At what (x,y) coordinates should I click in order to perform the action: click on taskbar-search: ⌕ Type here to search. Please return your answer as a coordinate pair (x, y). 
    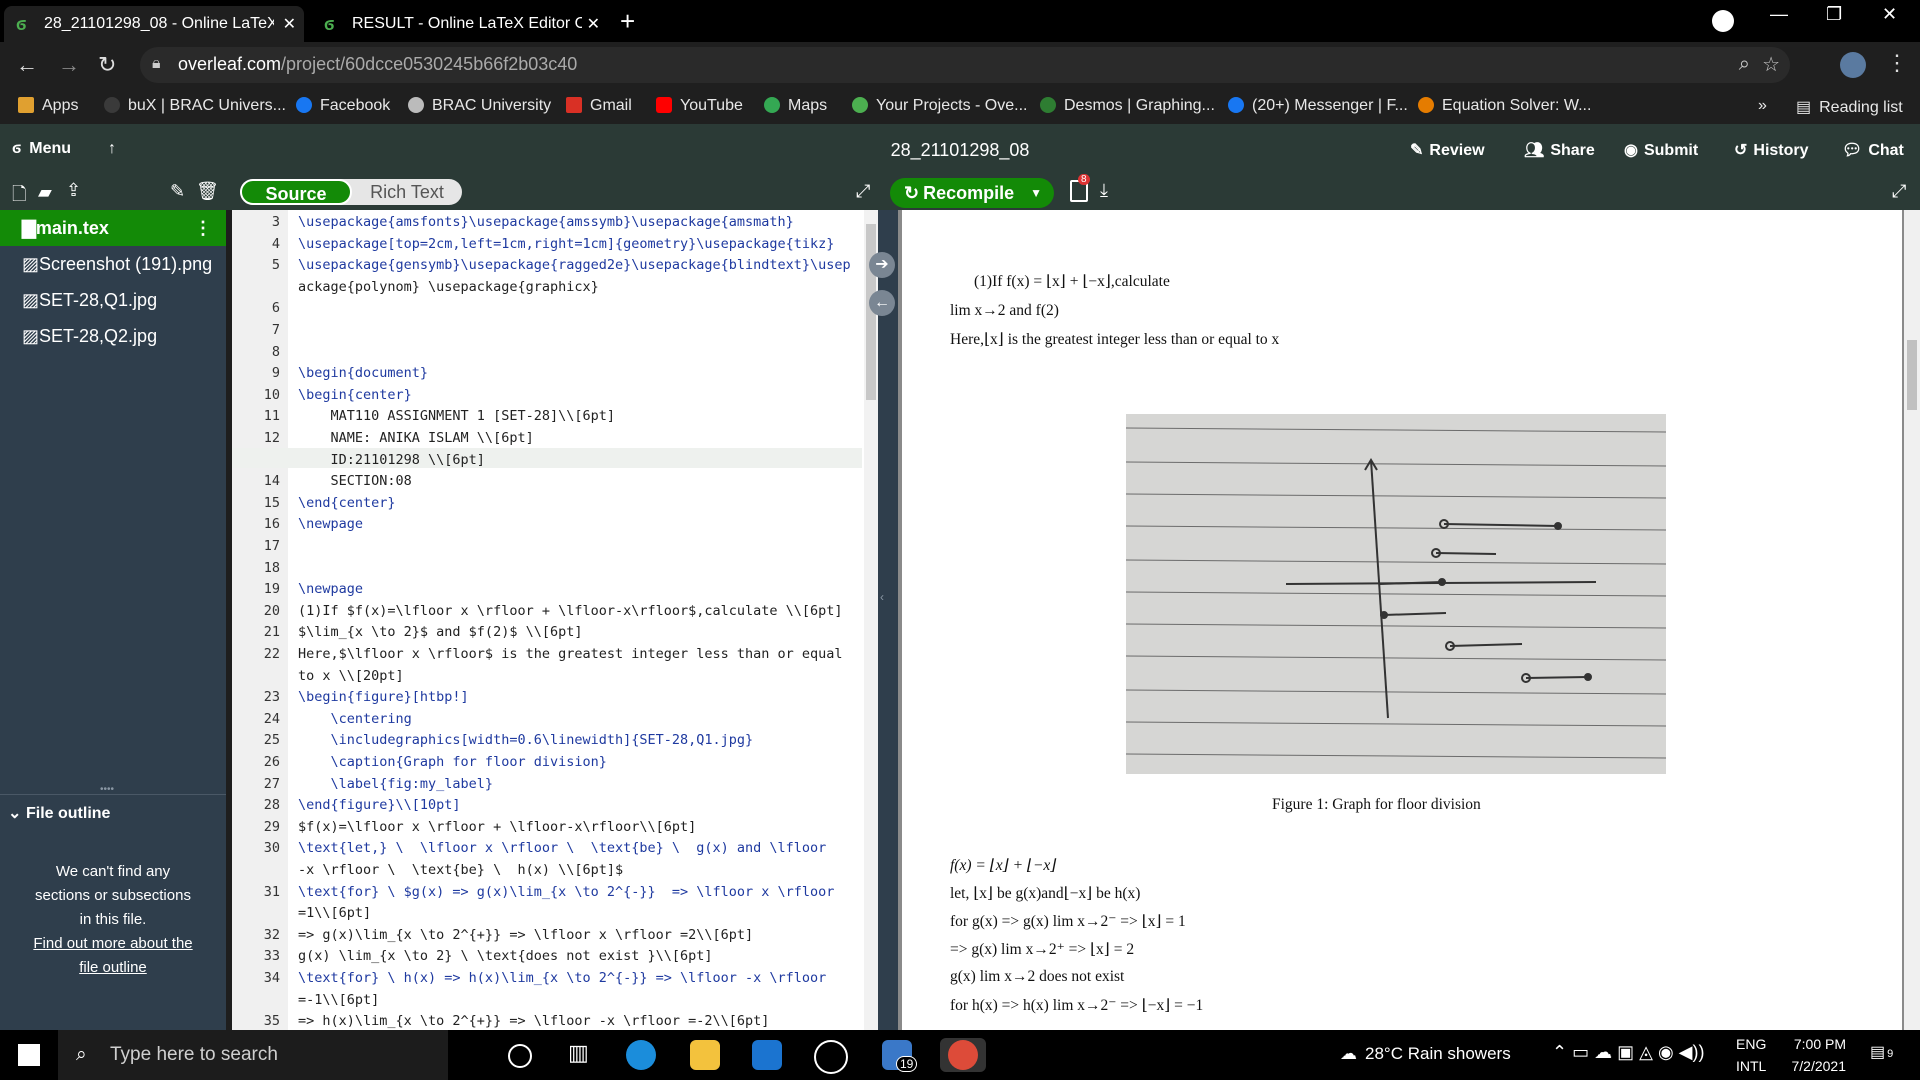
    Looking at the image, I should click on (253, 1055).